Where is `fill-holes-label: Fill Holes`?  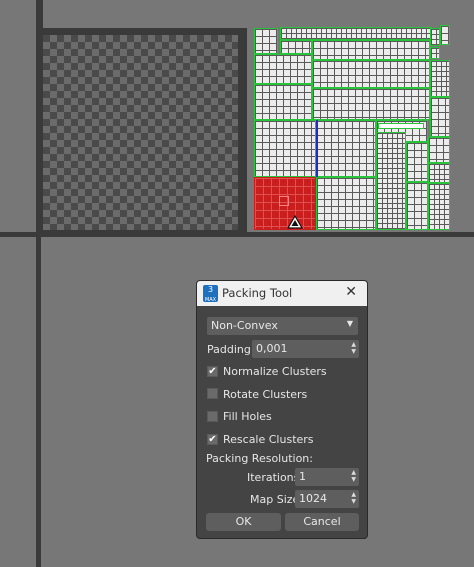 fill-holes-label: Fill Holes is located at coordinates (247, 416).